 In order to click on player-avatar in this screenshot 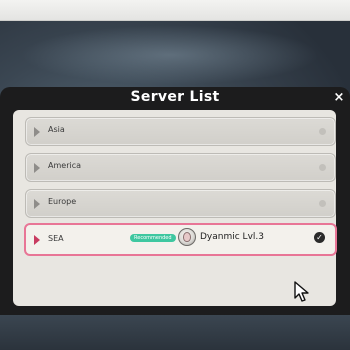, I will do `click(187, 237)`.